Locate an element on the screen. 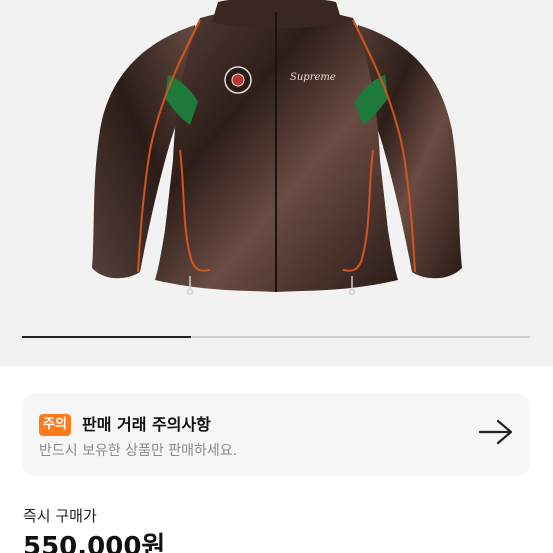 The height and width of the screenshot is (553, 553). notice-title: 판매 거래 주의사항 is located at coordinates (146, 424).